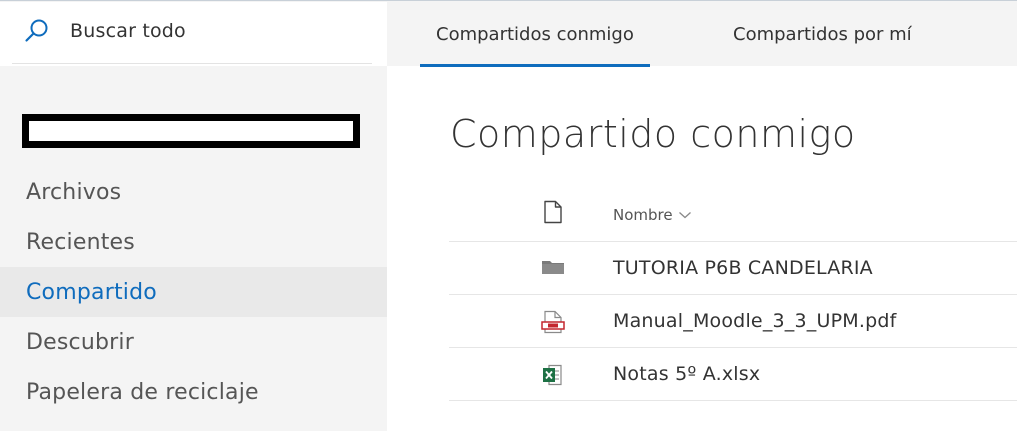 Image resolution: width=1017 pixels, height=431 pixels. I want to click on redacted-account-name, so click(191, 131).